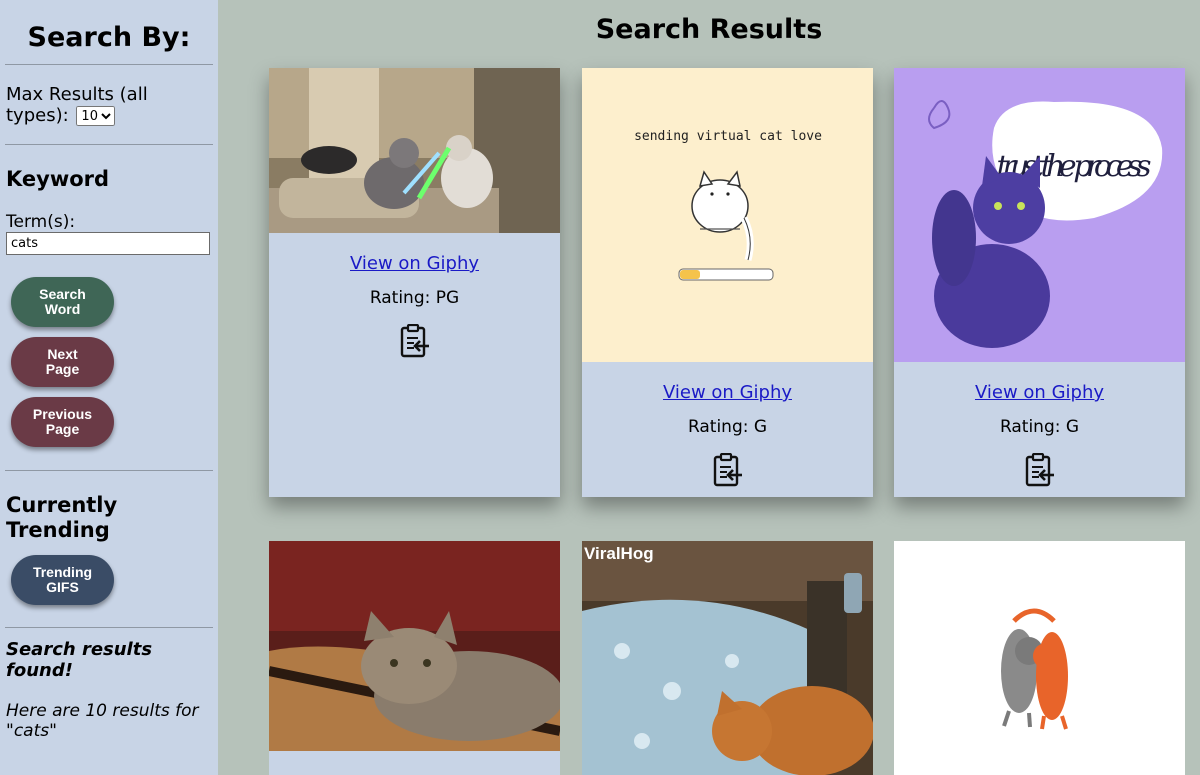  What do you see at coordinates (709, 29) in the screenshot?
I see `page-title: Search Results` at bounding box center [709, 29].